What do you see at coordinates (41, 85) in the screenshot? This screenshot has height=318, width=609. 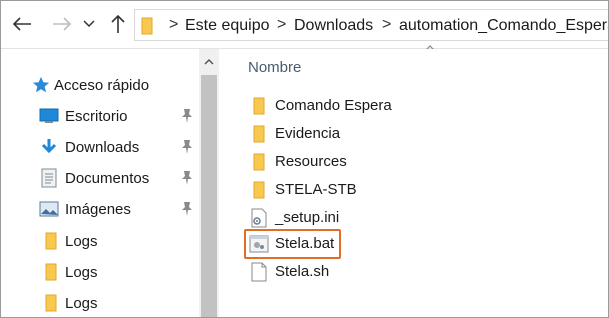 I see `star-icon` at bounding box center [41, 85].